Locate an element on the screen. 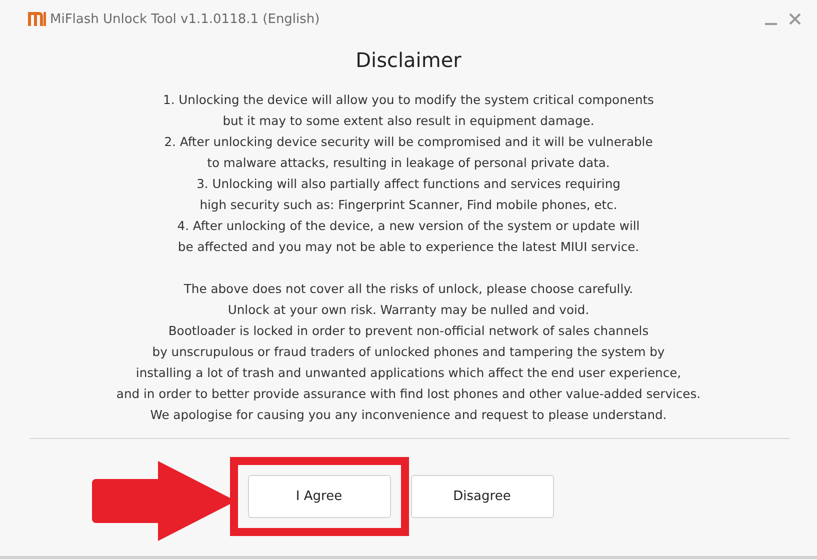 The image size is (817, 560). disclaimer-paragraph: 3. Unlocking will also partially affect functions and services requiring high security such as: Fingerprint Scanner, Find mobile phones, etc. is located at coordinates (408, 195).